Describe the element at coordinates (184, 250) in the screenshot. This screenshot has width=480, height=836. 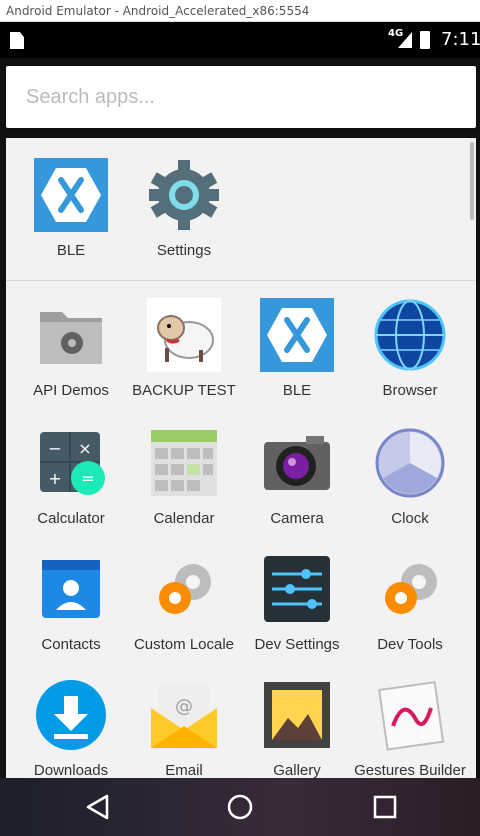
I see `app-label: Settings` at that location.